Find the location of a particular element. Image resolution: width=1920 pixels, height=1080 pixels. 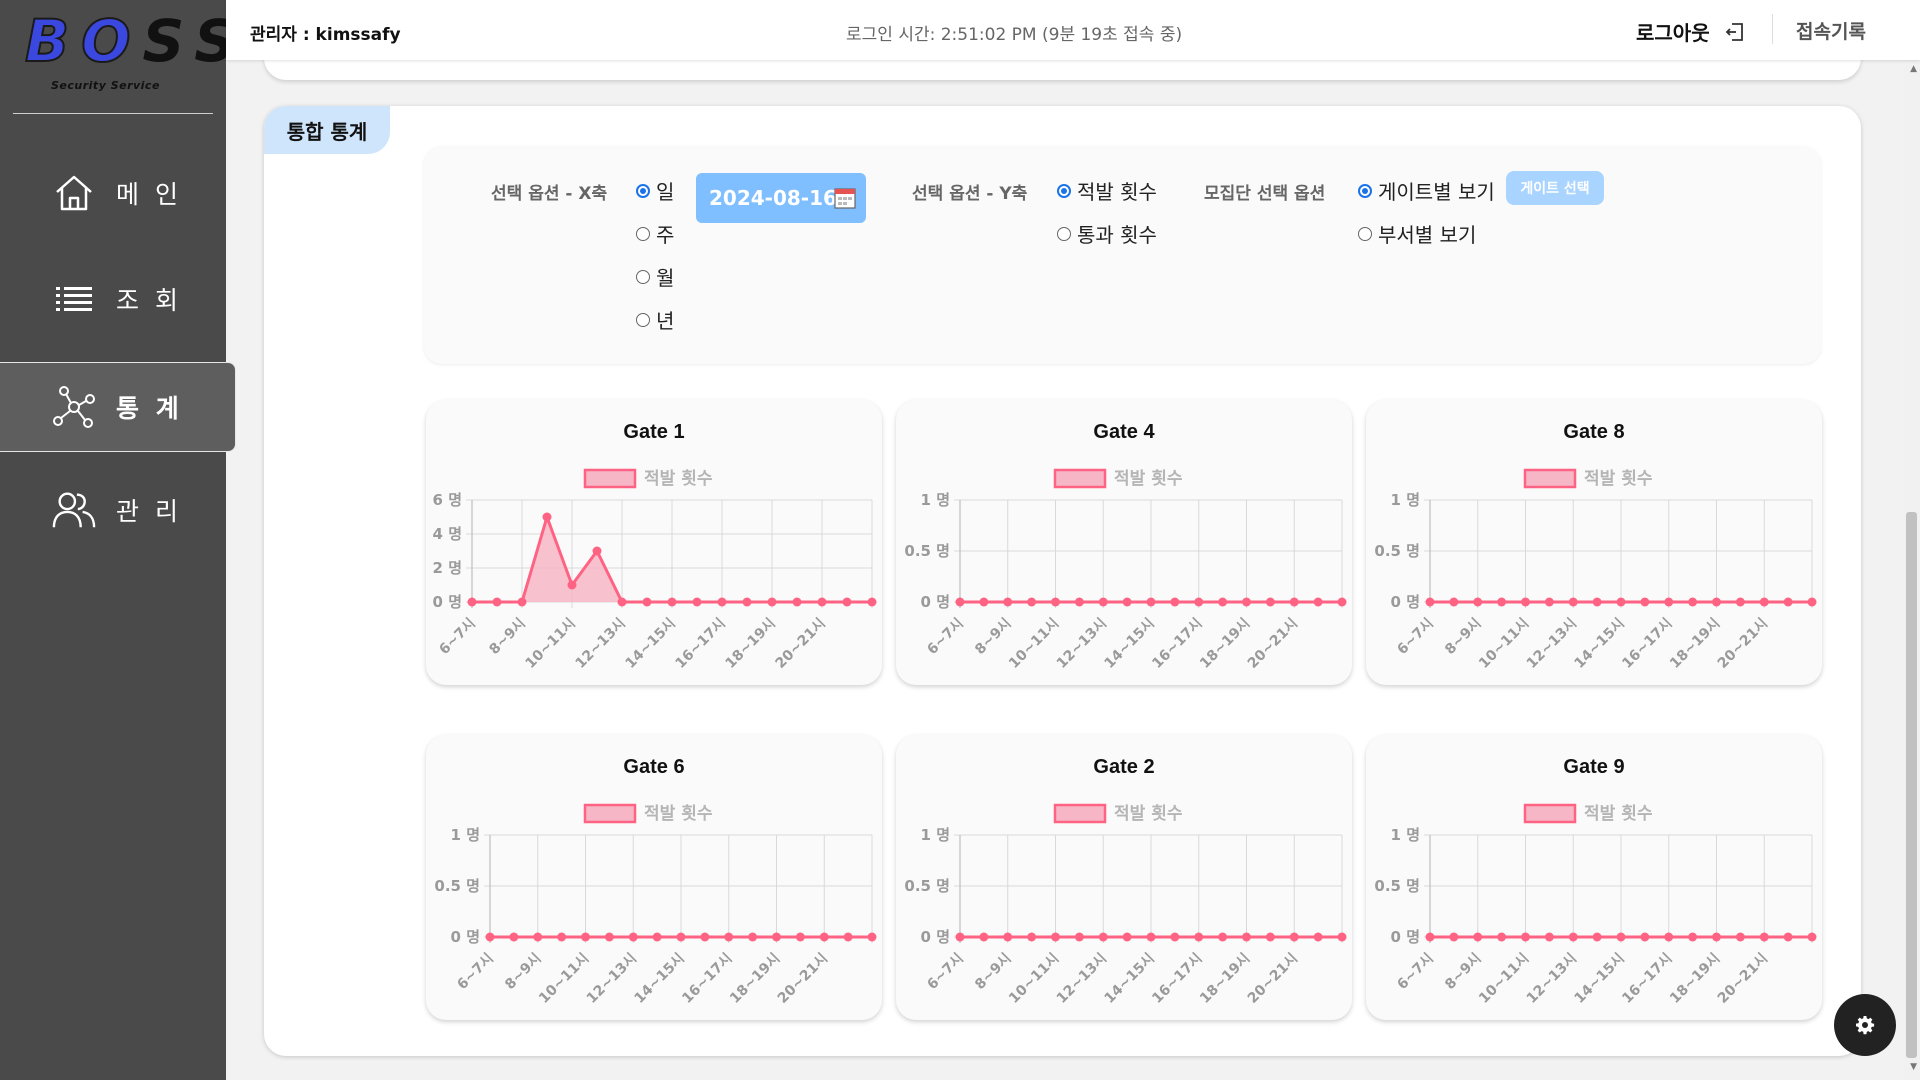

sidebar-item-manage: 관 리 is located at coordinates (113, 510).